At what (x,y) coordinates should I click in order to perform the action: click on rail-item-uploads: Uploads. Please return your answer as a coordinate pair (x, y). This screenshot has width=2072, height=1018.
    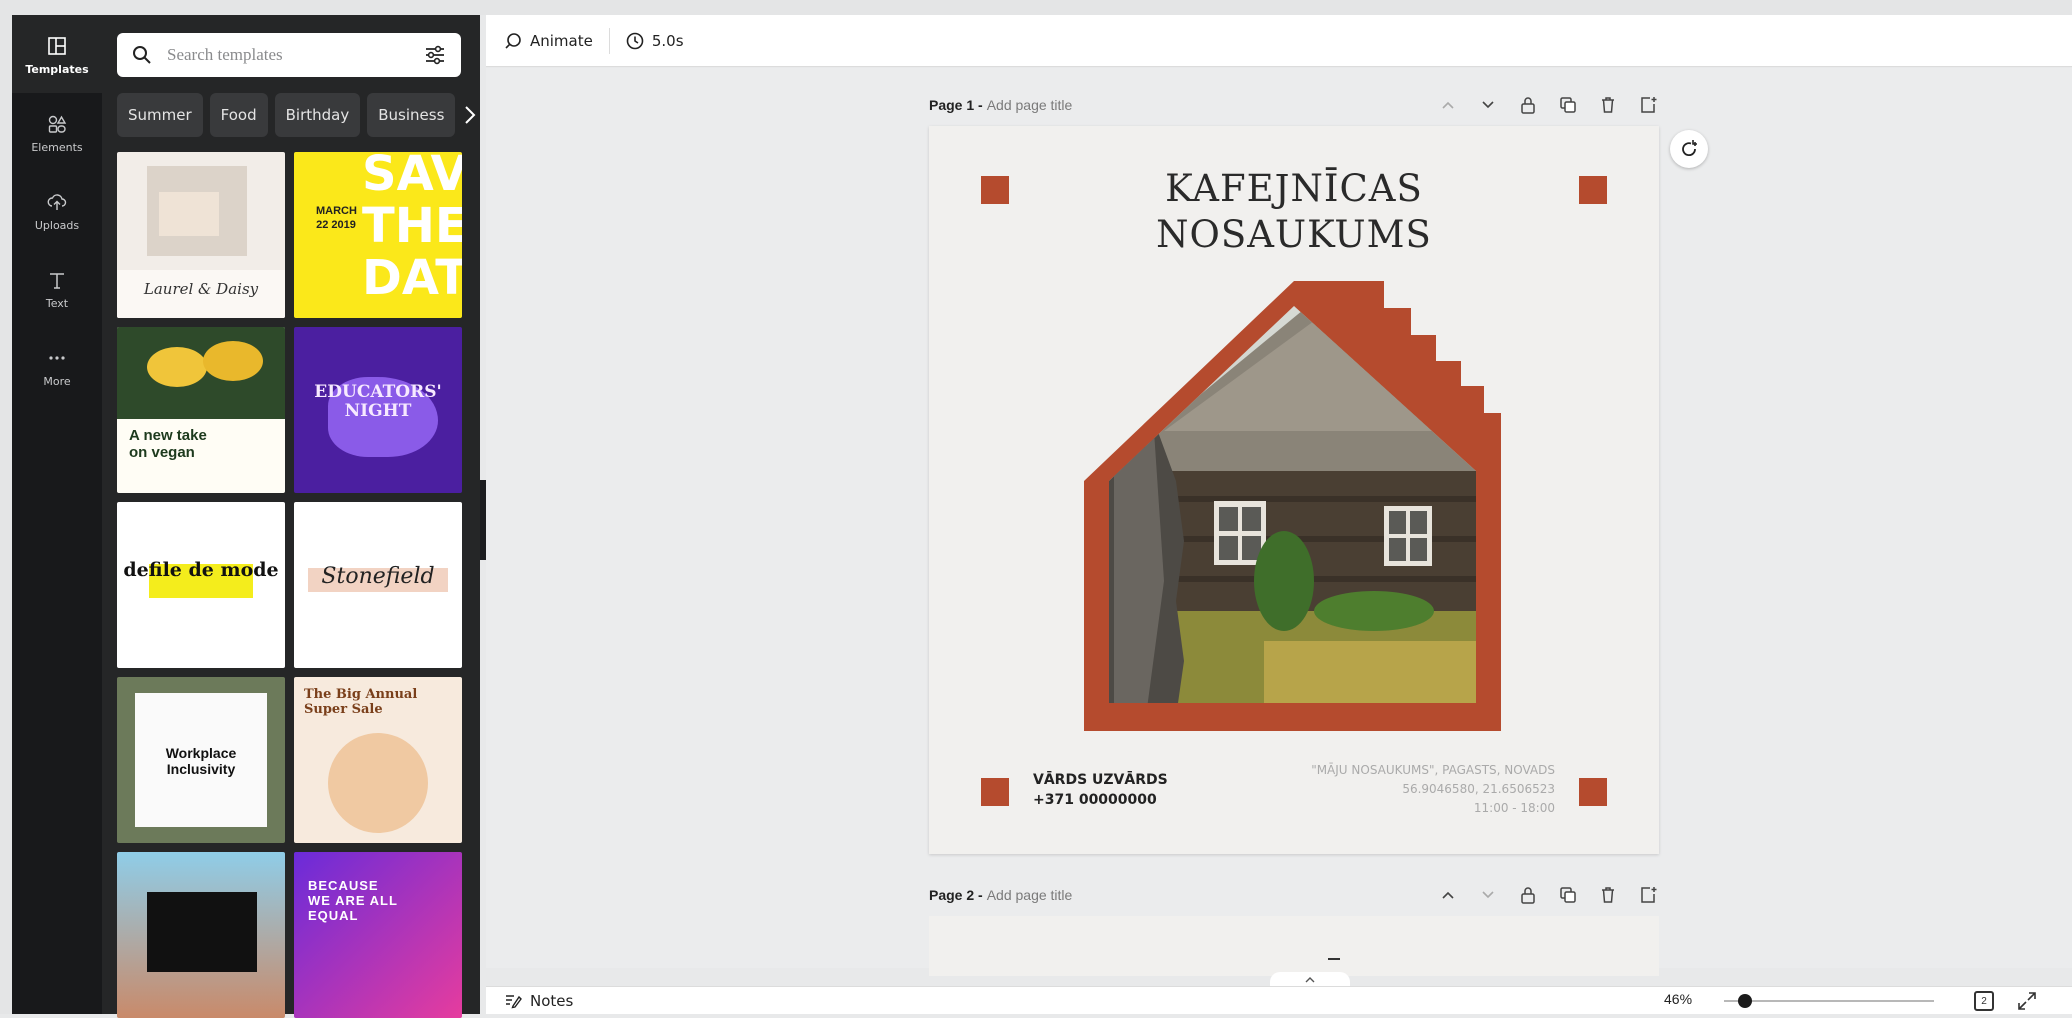
    Looking at the image, I should click on (57, 210).